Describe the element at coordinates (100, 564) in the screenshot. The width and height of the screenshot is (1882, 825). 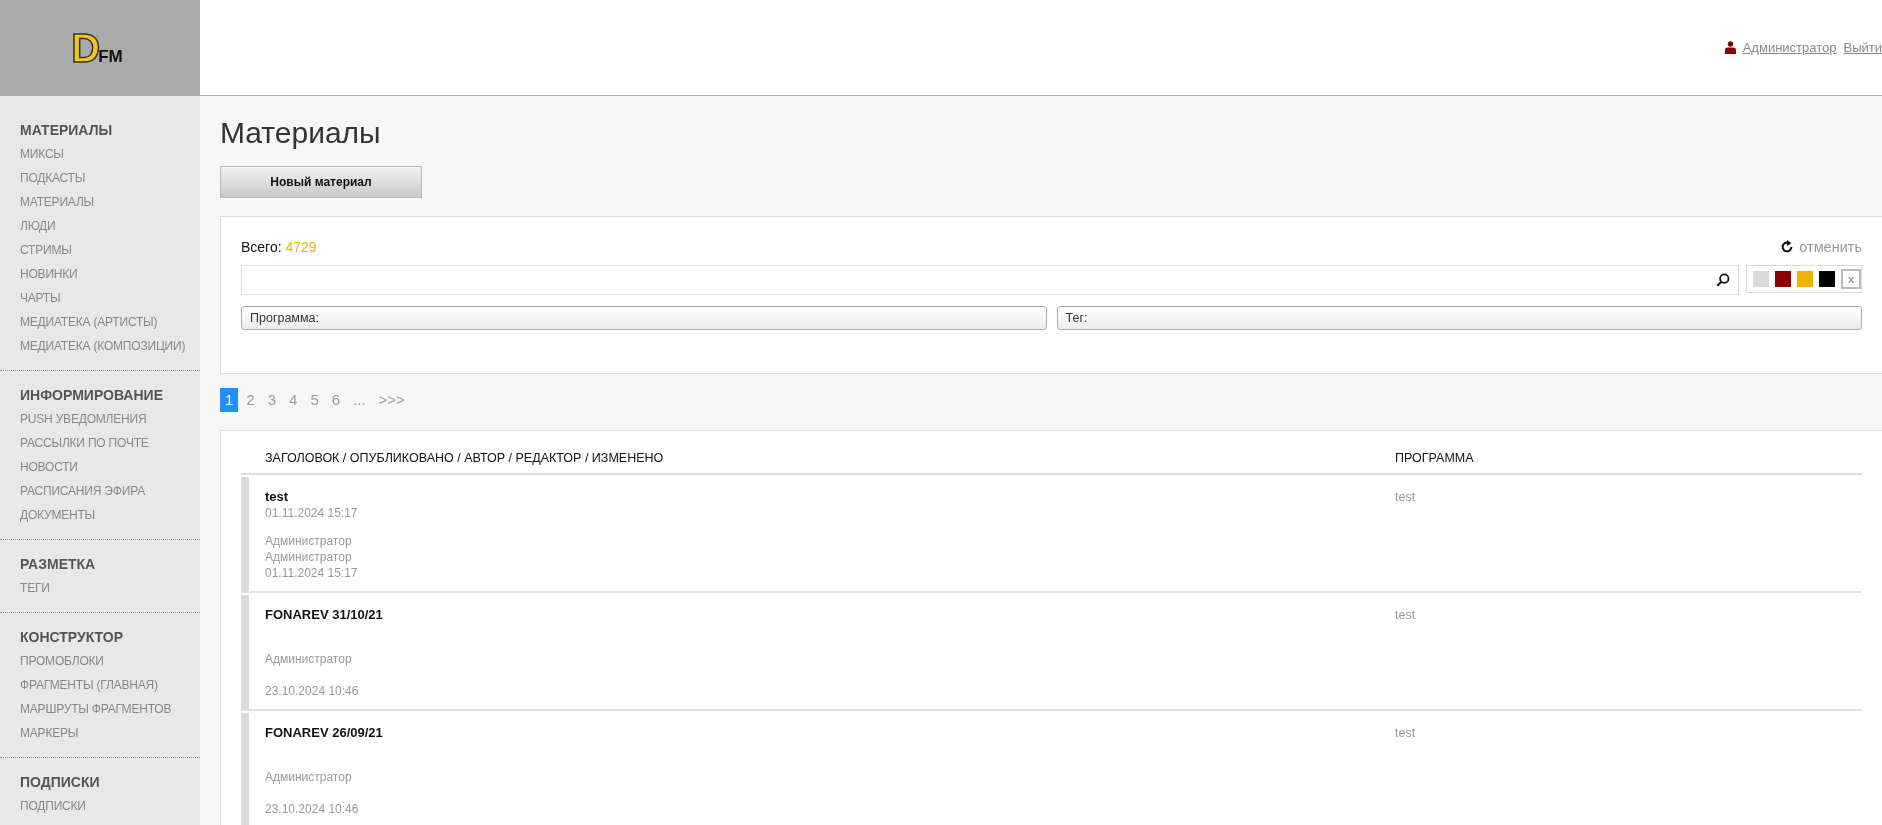
I see `sidebar-section-title: РАЗМЕТКА` at that location.